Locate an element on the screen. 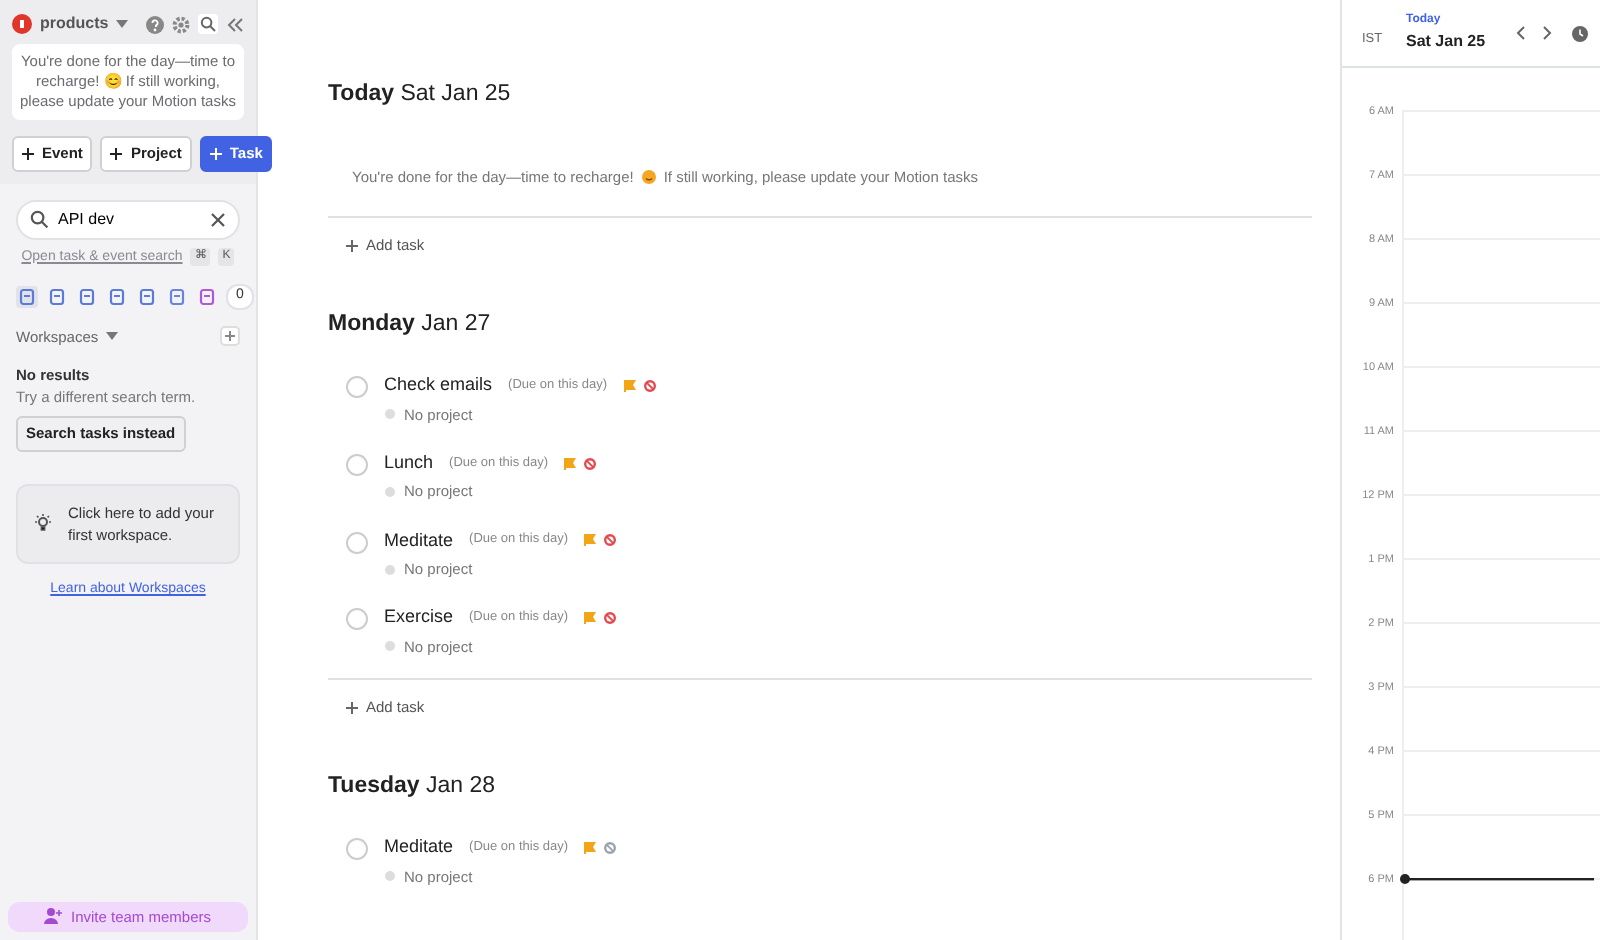 The image size is (1600, 940). day-date: Jan 28 is located at coordinates (461, 786).